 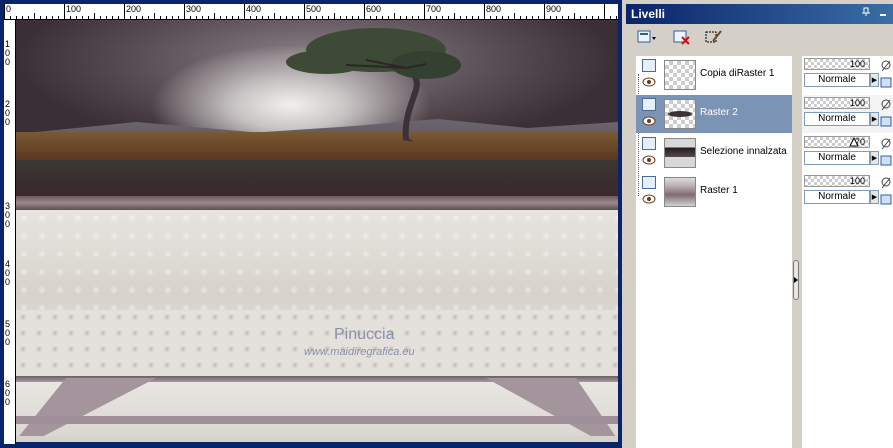 I want to click on ruler-label: 900, so click(x=554, y=9).